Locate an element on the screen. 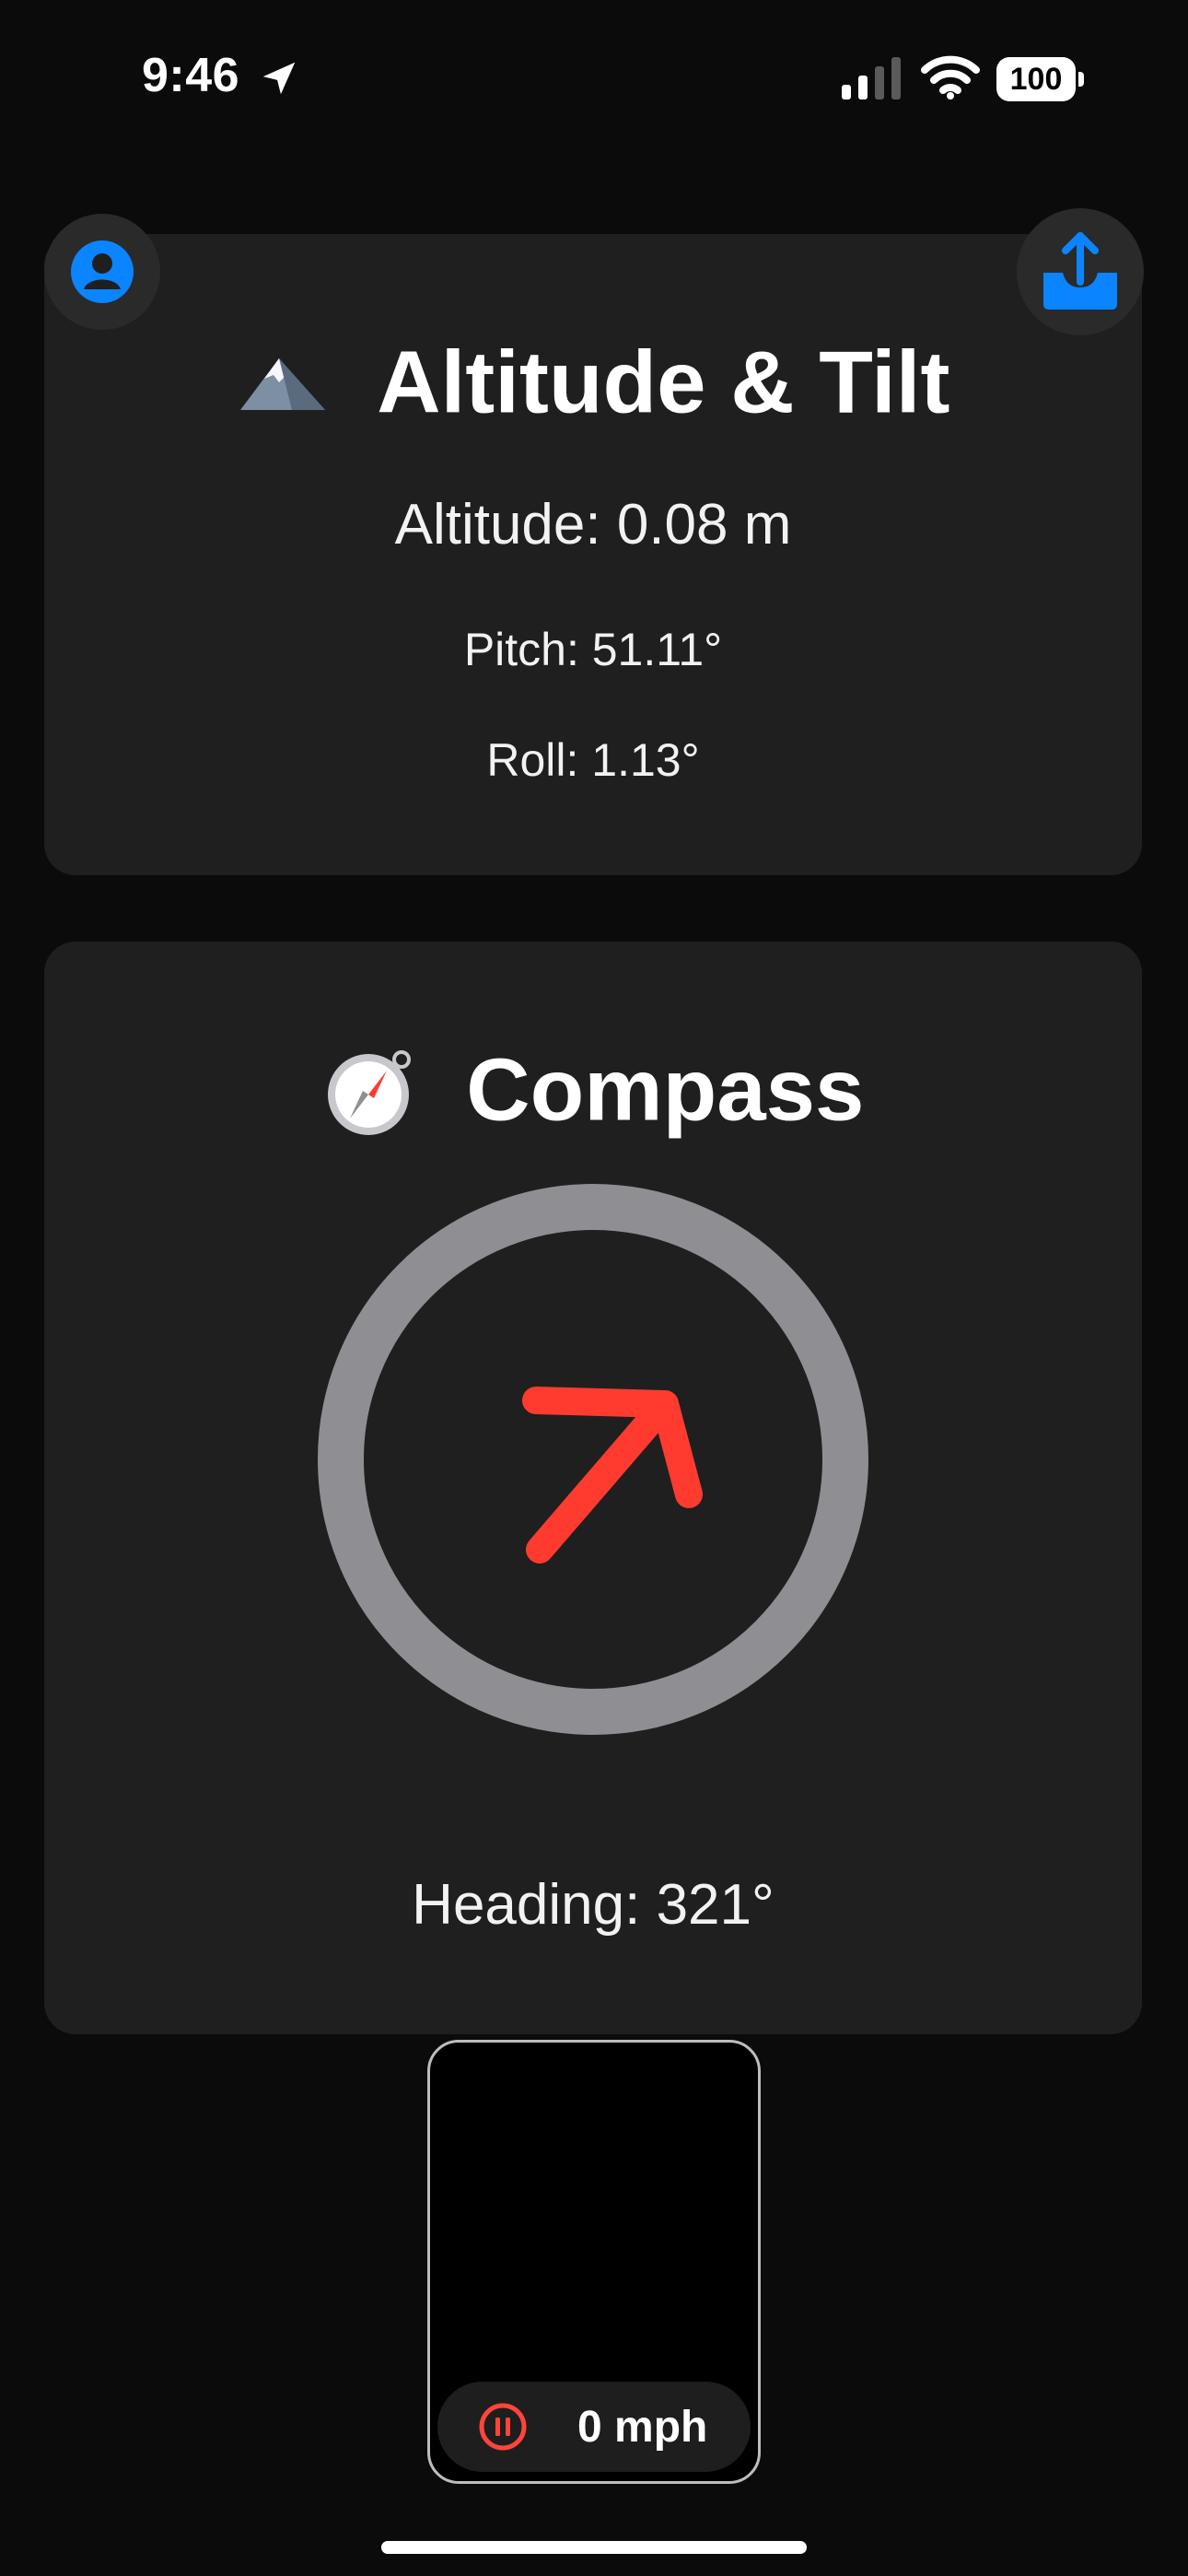 Image resolution: width=1188 pixels, height=2576 pixels. speed-pill: 0 mph is located at coordinates (594, 2427).